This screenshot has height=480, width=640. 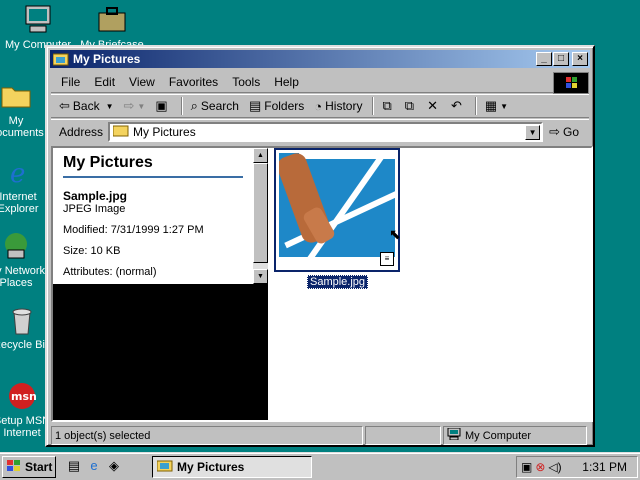 What do you see at coordinates (142, 82) in the screenshot?
I see `menu-view: View` at bounding box center [142, 82].